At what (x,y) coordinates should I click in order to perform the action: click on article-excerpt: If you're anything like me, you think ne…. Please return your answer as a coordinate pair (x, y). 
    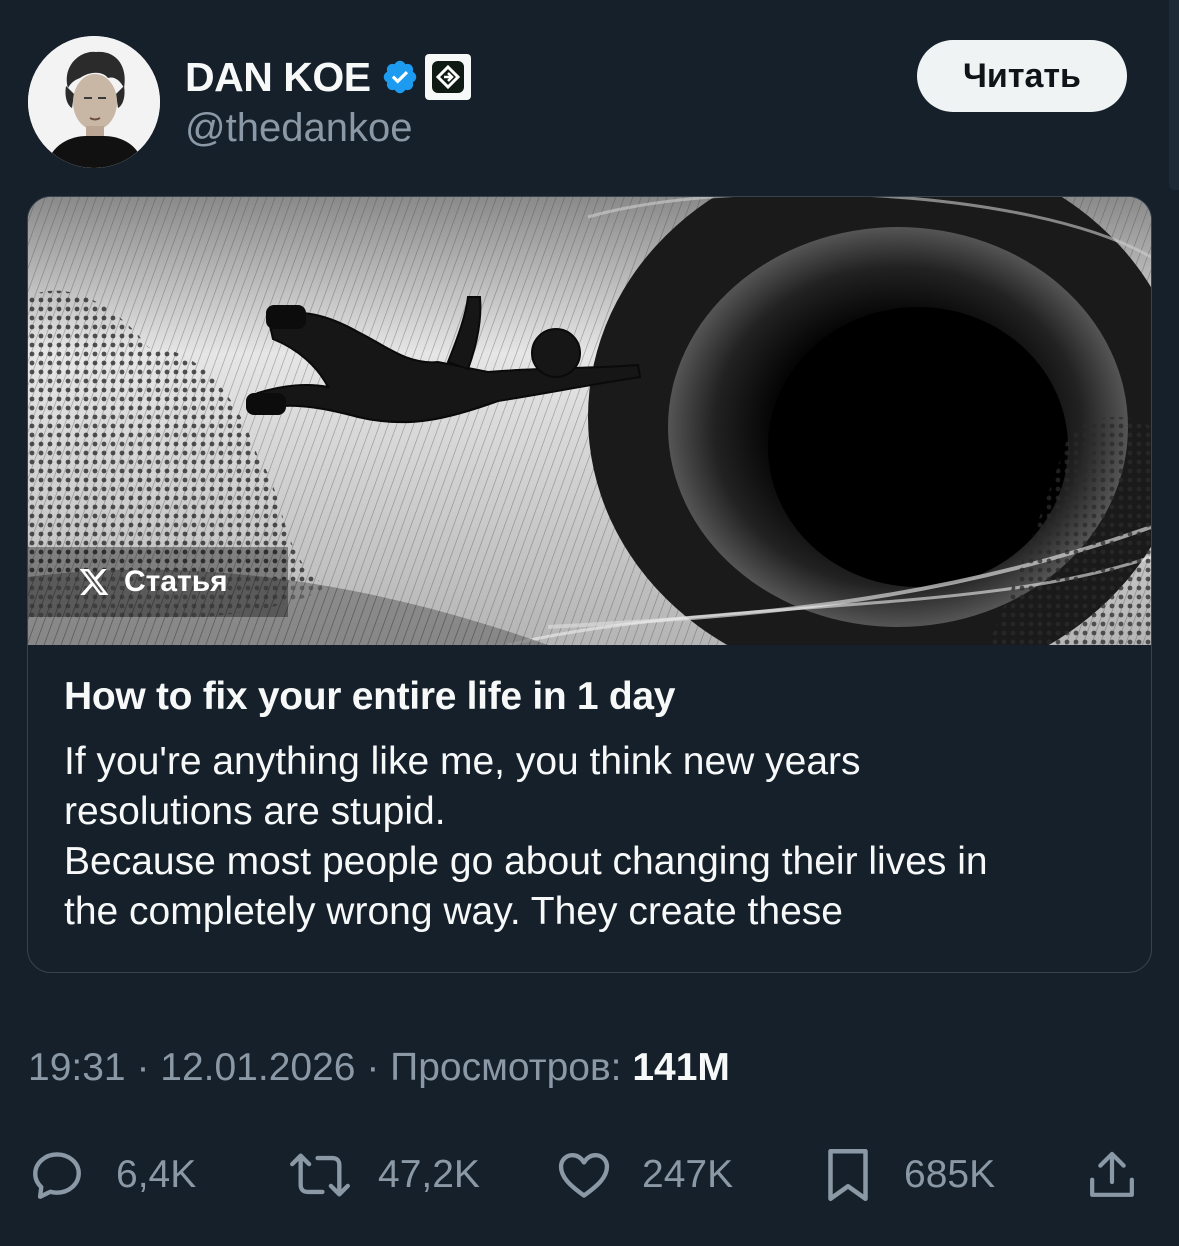
    Looking at the image, I should click on (589, 837).